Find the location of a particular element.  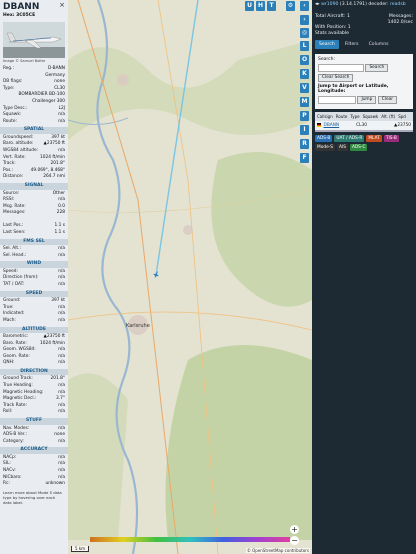

zoom-out-button: − is located at coordinates (294, 540).